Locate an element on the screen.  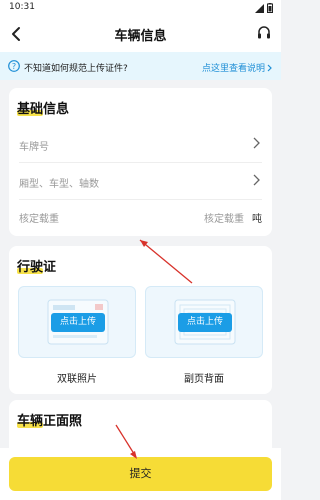
vehicle-type-label: 厢型、车型、轴数 is located at coordinates (59, 184).